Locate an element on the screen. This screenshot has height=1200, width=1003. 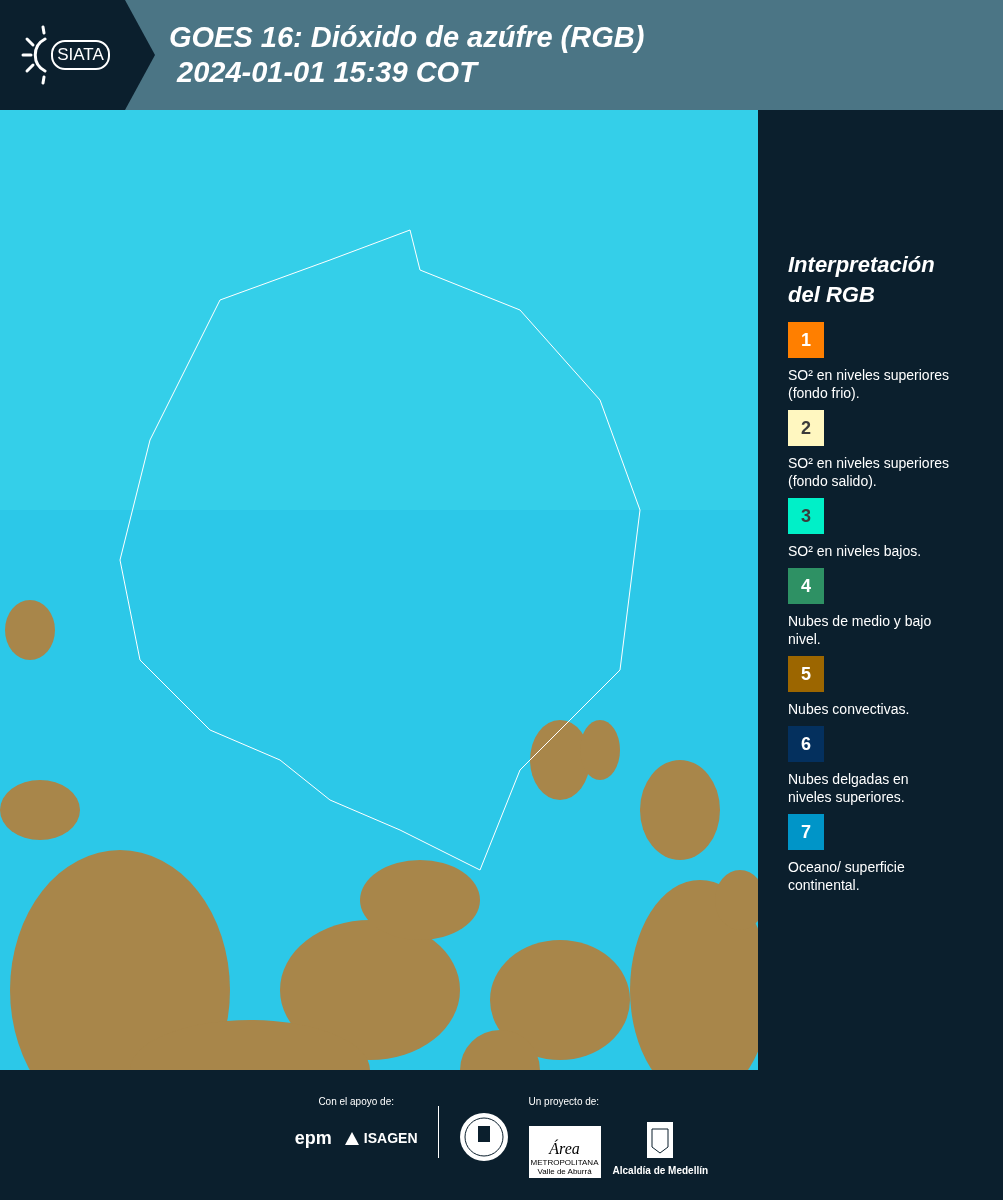
isagen-logo: ISAGEN is located at coordinates (390, 1138).